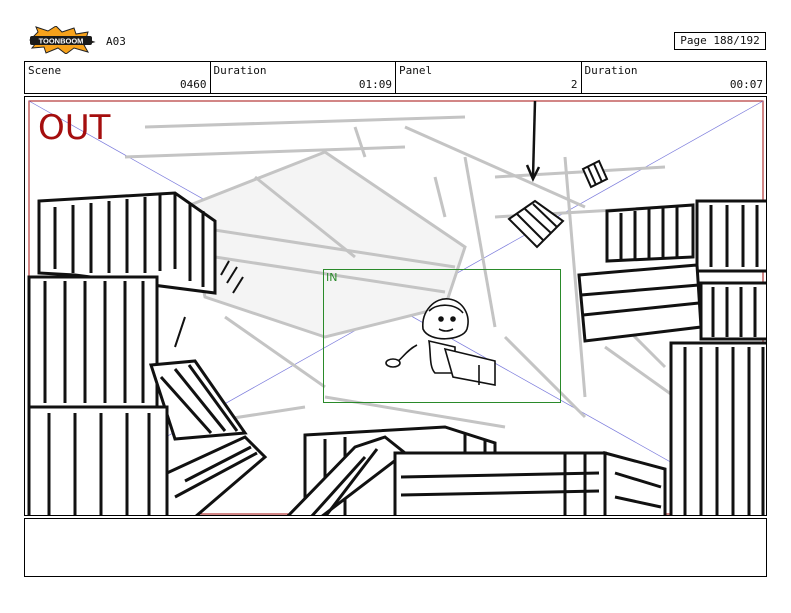 This screenshot has width=791, height=613. What do you see at coordinates (536, 224) in the screenshot?
I see `falling-crate` at bounding box center [536, 224].